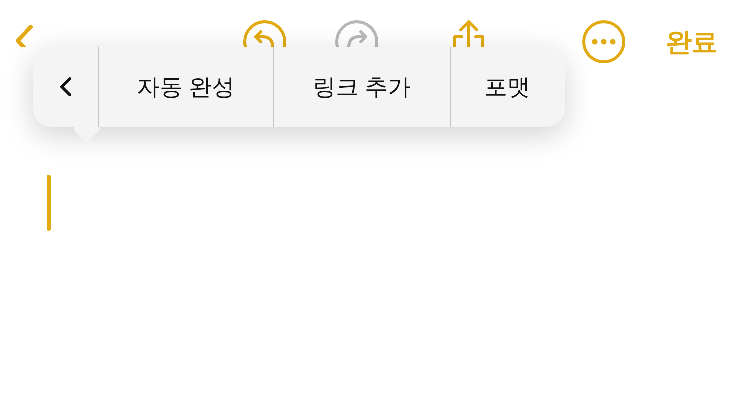  I want to click on menu-item: 포맷, so click(507, 87).